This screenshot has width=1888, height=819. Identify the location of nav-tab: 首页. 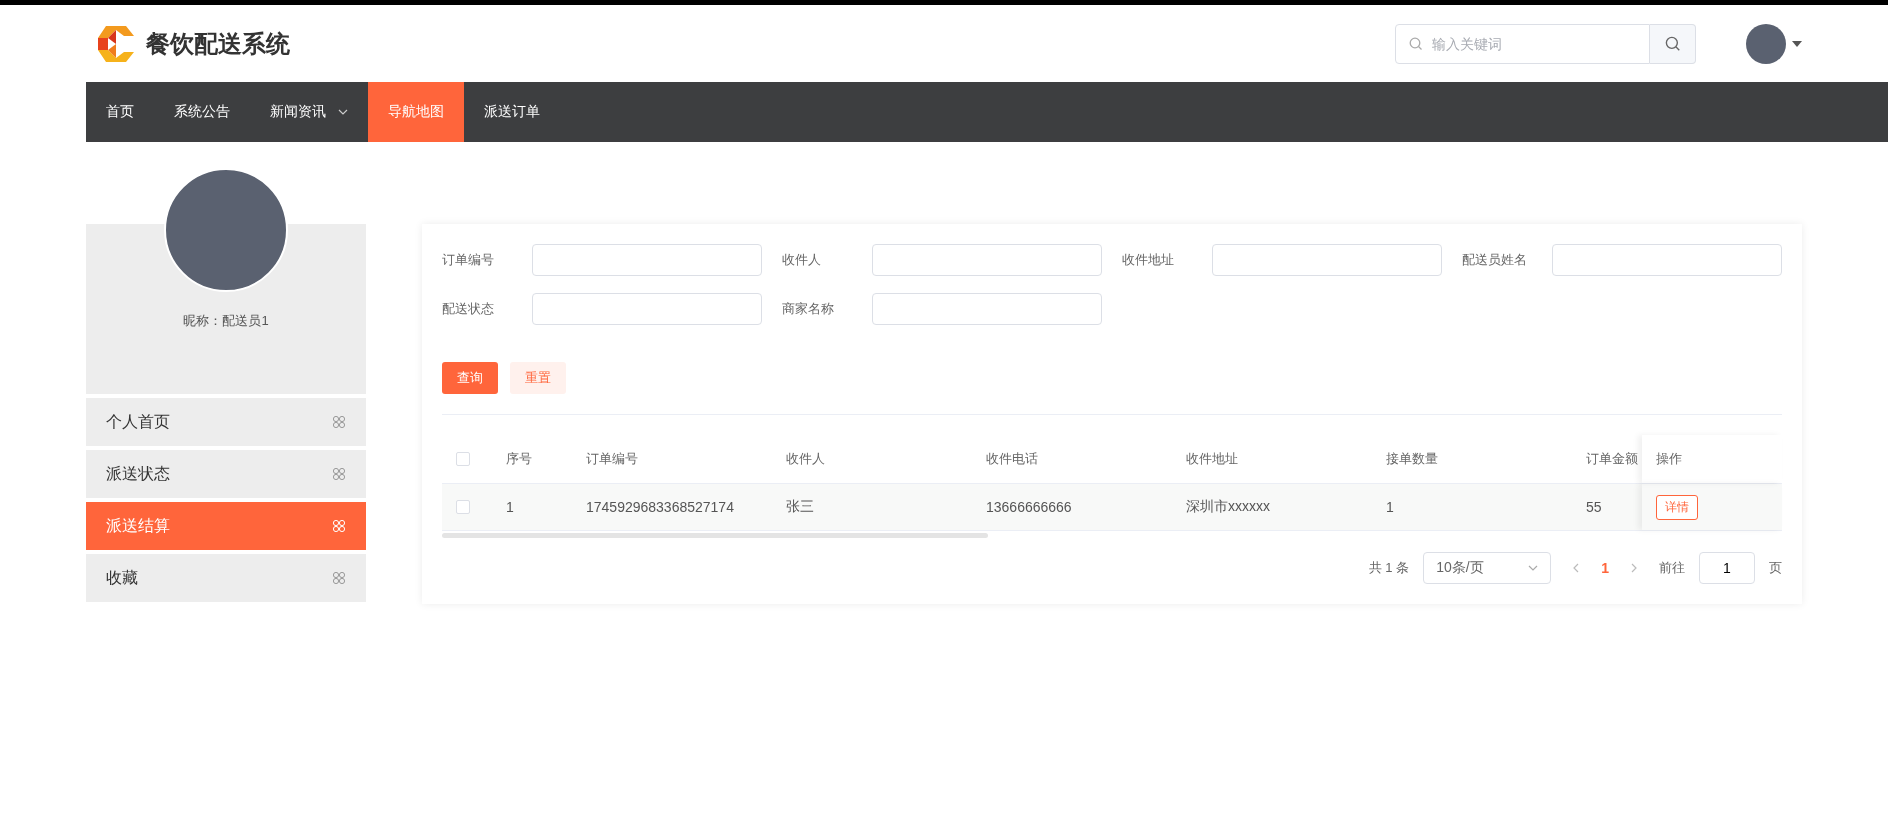
(120, 112).